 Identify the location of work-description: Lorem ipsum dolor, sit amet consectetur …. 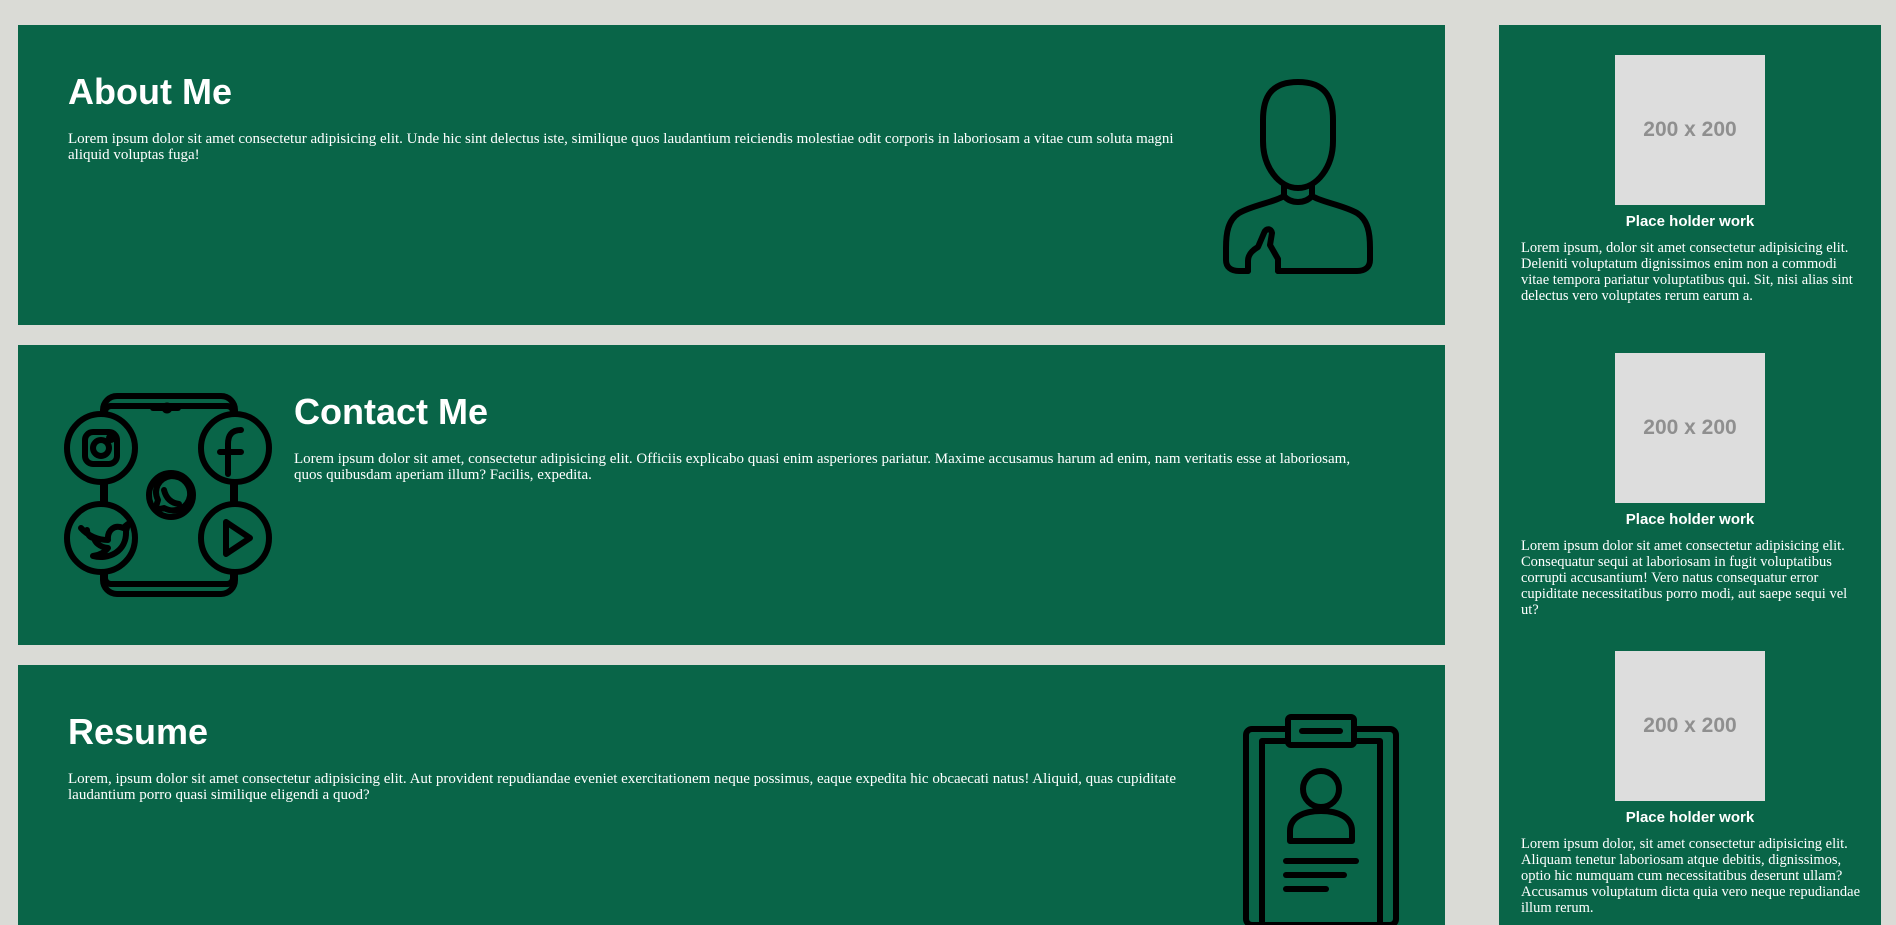
(1691, 876).